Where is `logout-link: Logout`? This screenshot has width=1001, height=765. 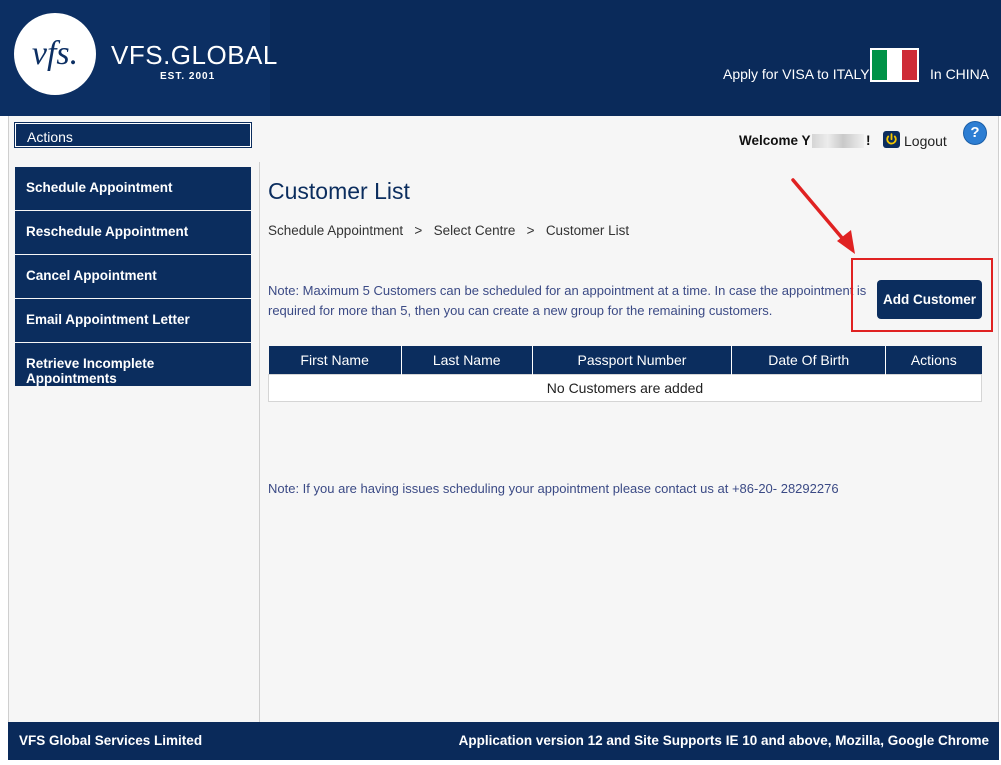
logout-link: Logout is located at coordinates (925, 141).